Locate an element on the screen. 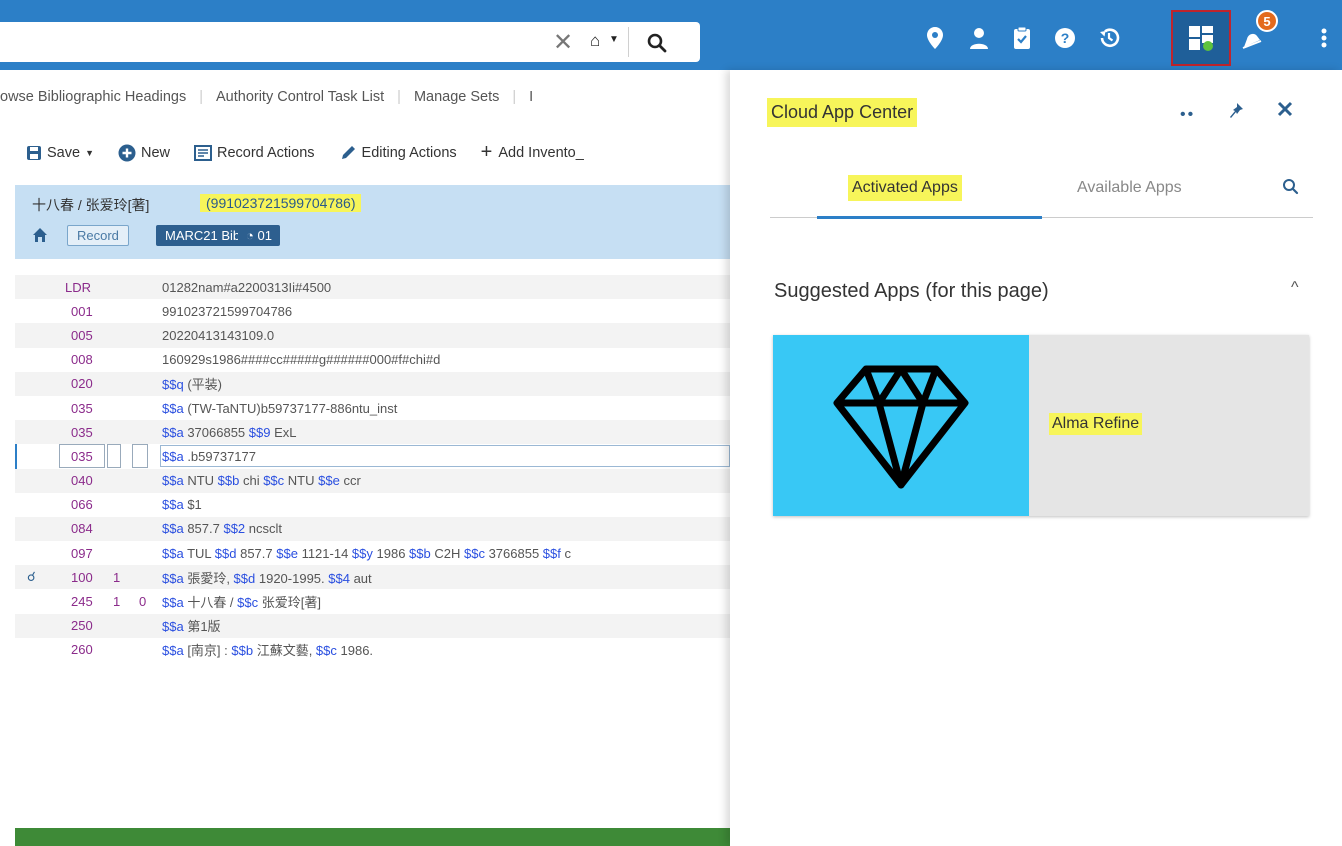 This screenshot has width=1342, height=846. marc-row: 250 $$a 第1版 is located at coordinates (372, 625).